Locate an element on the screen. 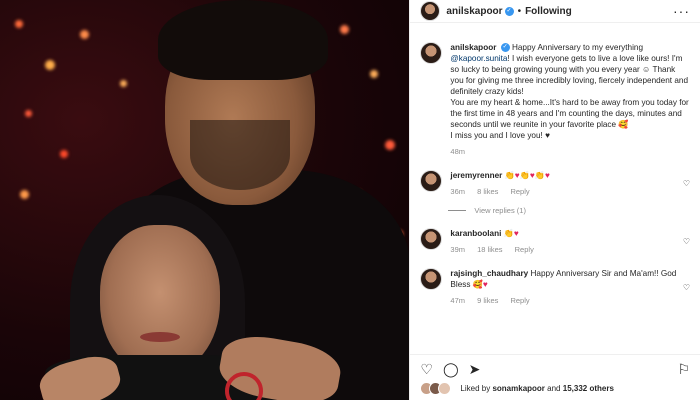 The width and height of the screenshot is (700, 400). timestamp: 48m is located at coordinates (457, 151).